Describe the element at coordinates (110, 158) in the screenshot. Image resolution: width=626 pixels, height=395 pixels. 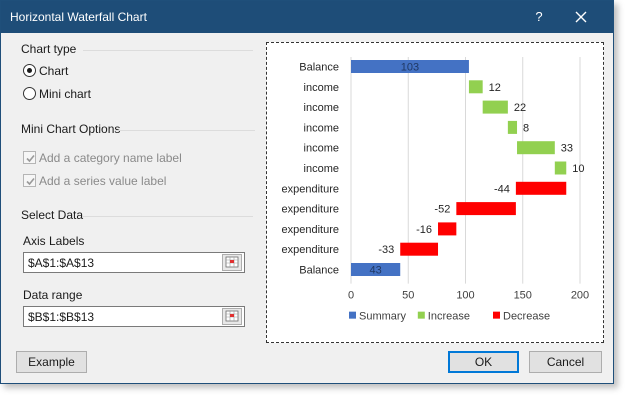
I see `category-label-text: Add a category name label` at that location.